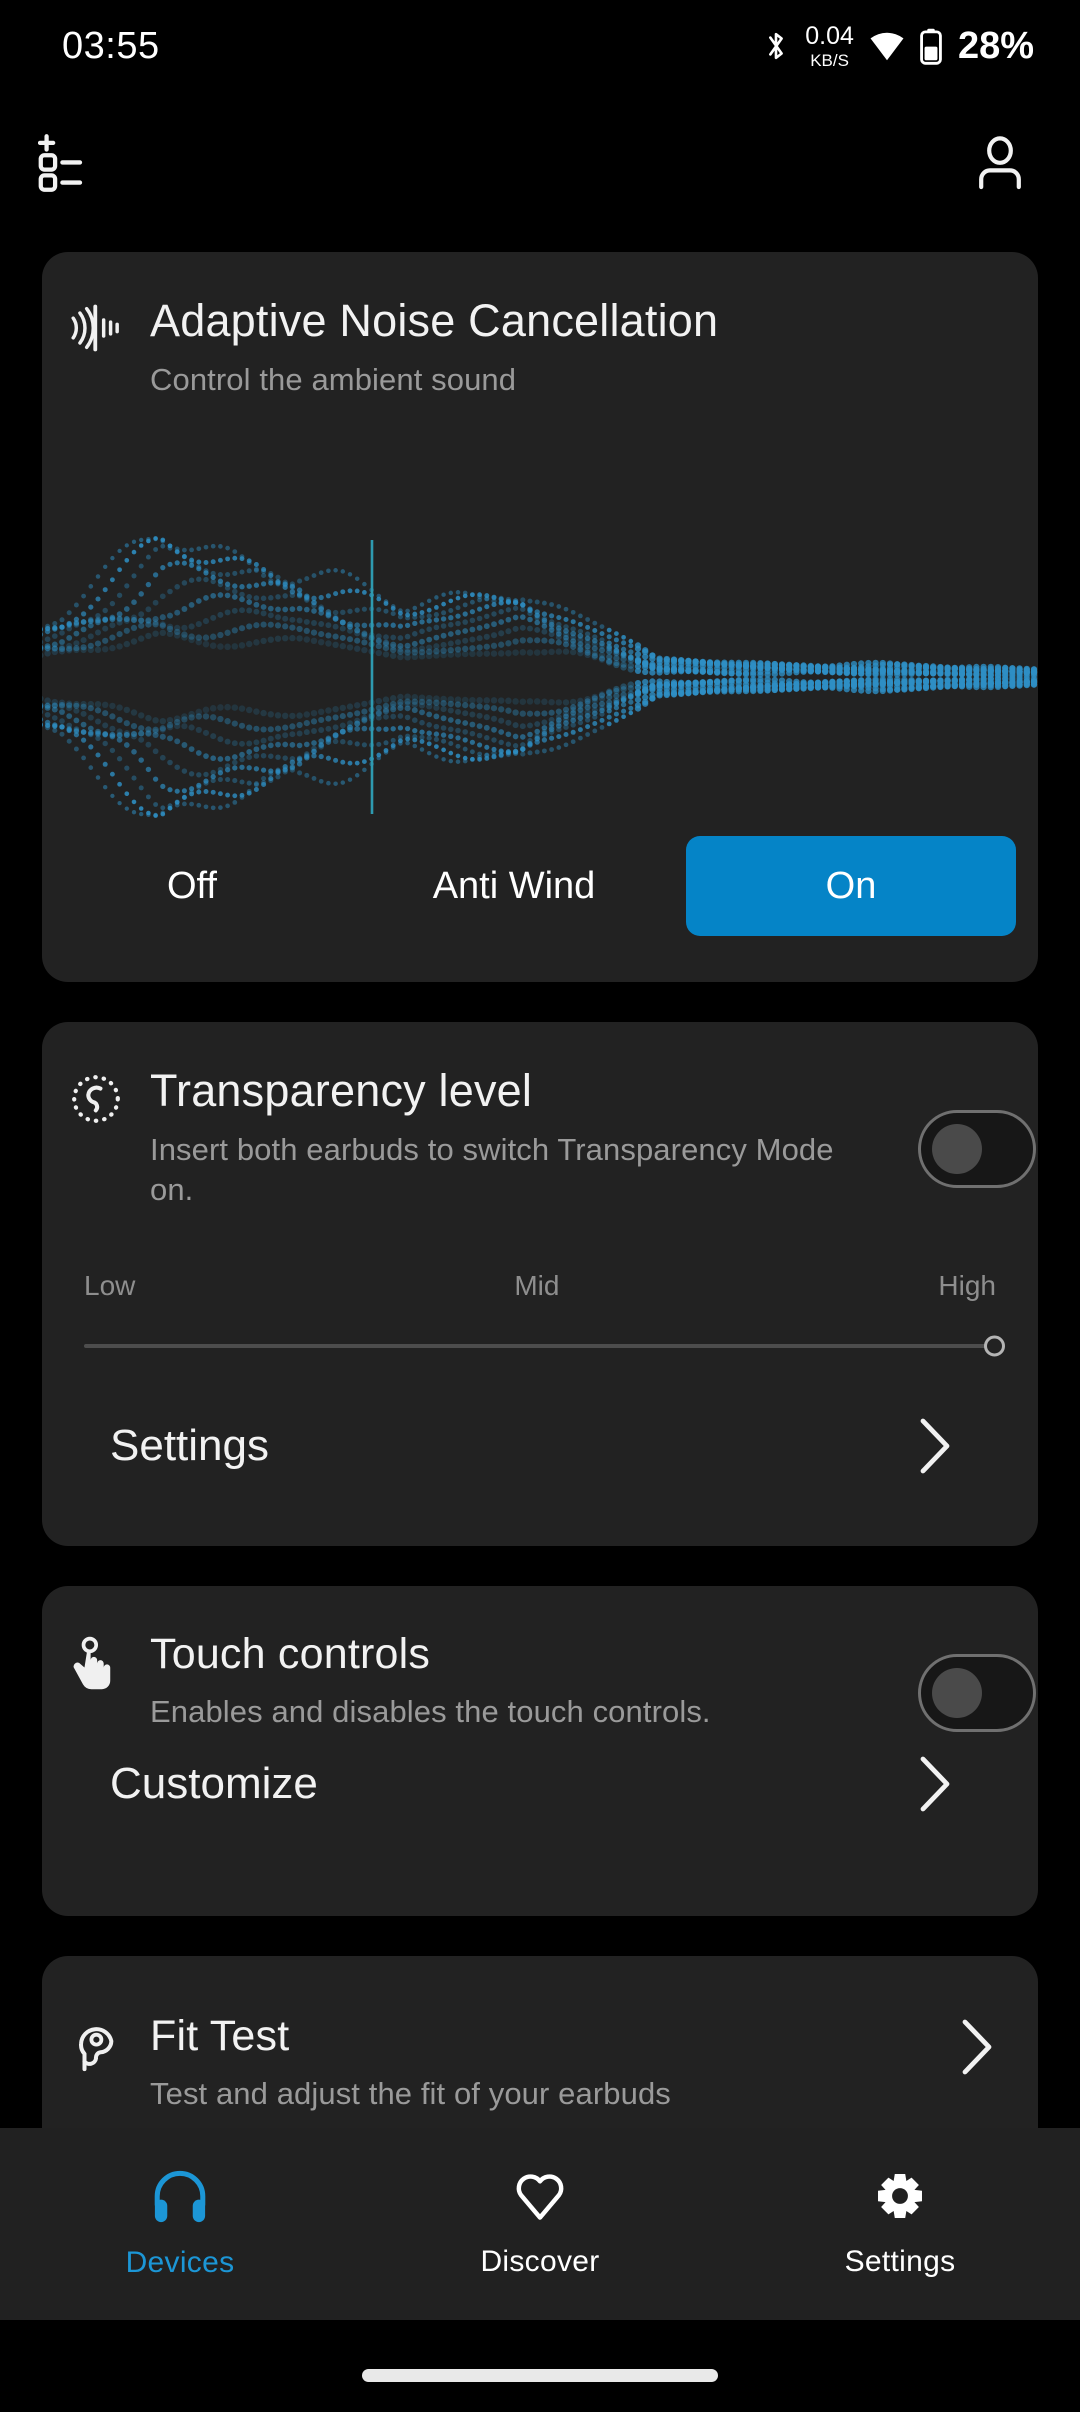 The width and height of the screenshot is (1080, 2412). Describe the element at coordinates (96, 2042) in the screenshot. I see `fit-test-ear-icon` at that location.